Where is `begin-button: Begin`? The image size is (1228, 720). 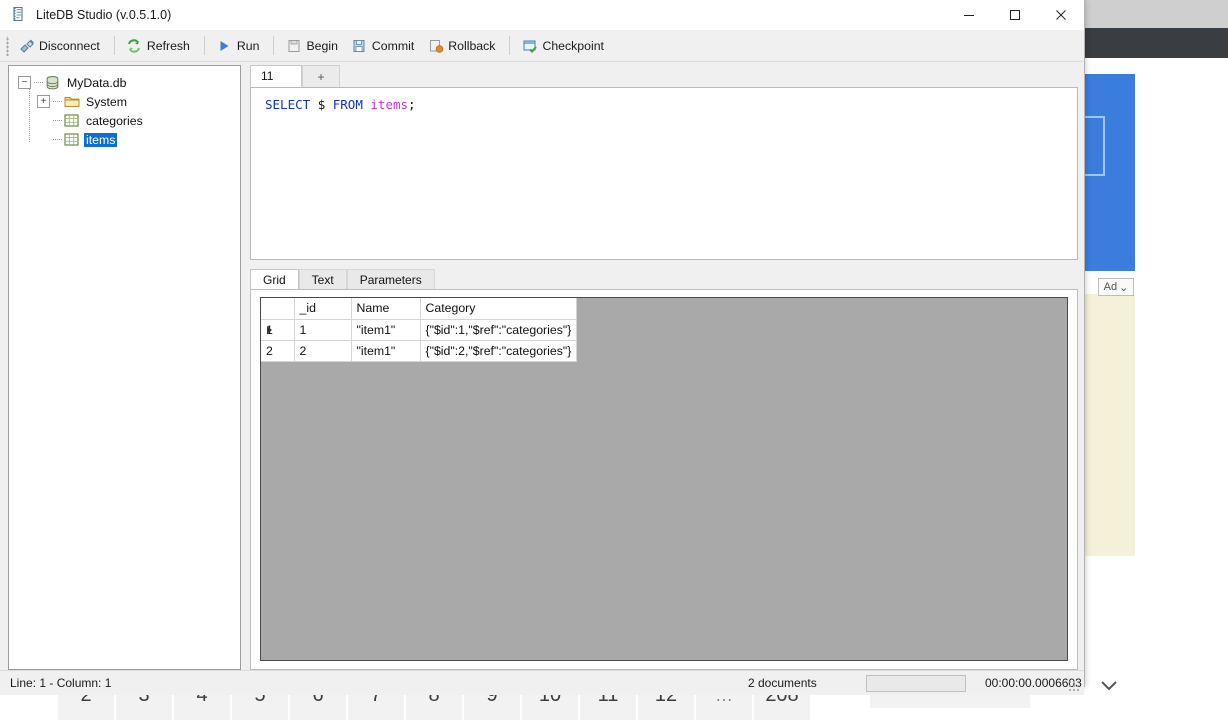
begin-button: Begin is located at coordinates (312, 46).